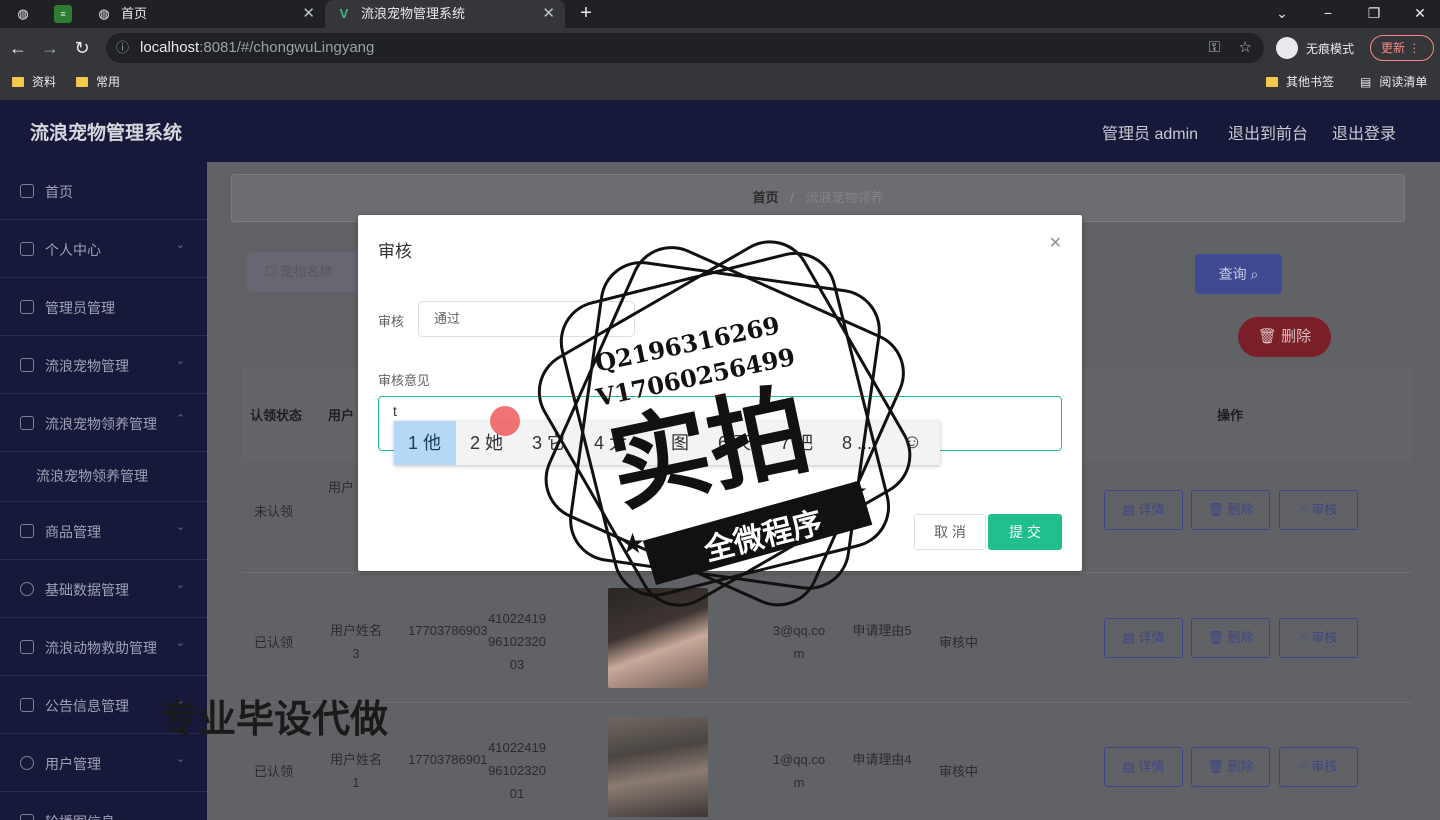  Describe the element at coordinates (1267, 336) in the screenshot. I see `trash-icon: 🗑` at that location.